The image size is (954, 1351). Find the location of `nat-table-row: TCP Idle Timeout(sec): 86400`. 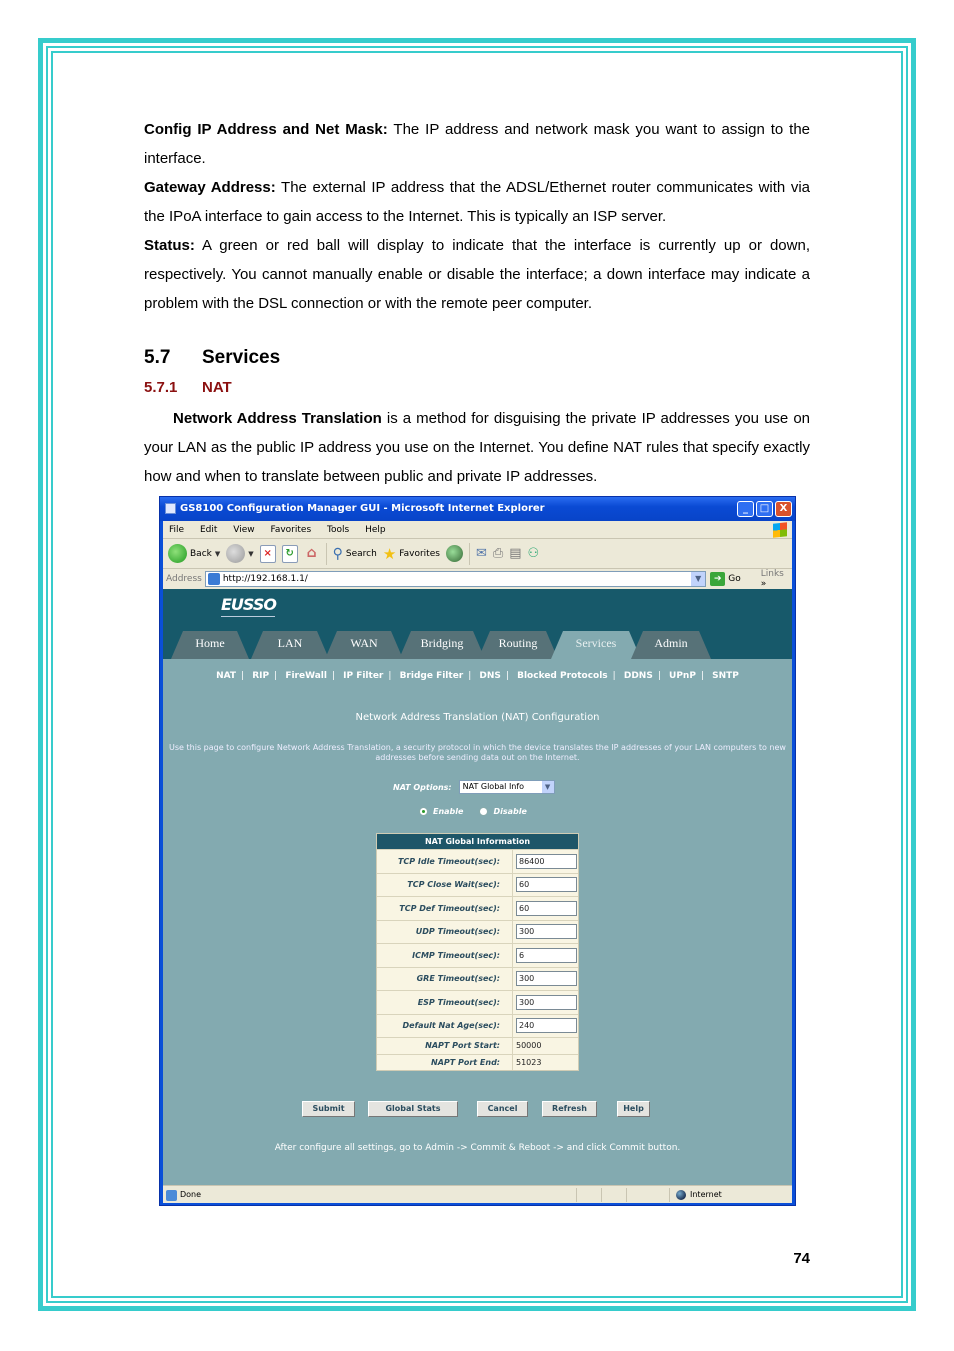

nat-table-row: TCP Idle Timeout(sec): 86400 is located at coordinates (477, 861).